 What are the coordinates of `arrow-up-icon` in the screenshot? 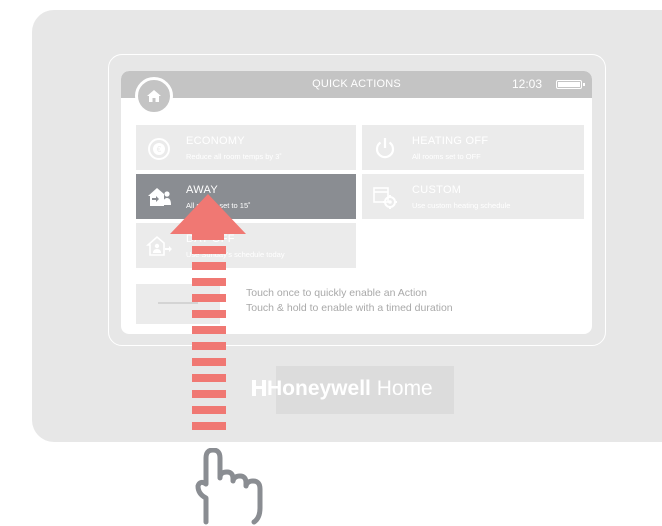 It's located at (208, 217).